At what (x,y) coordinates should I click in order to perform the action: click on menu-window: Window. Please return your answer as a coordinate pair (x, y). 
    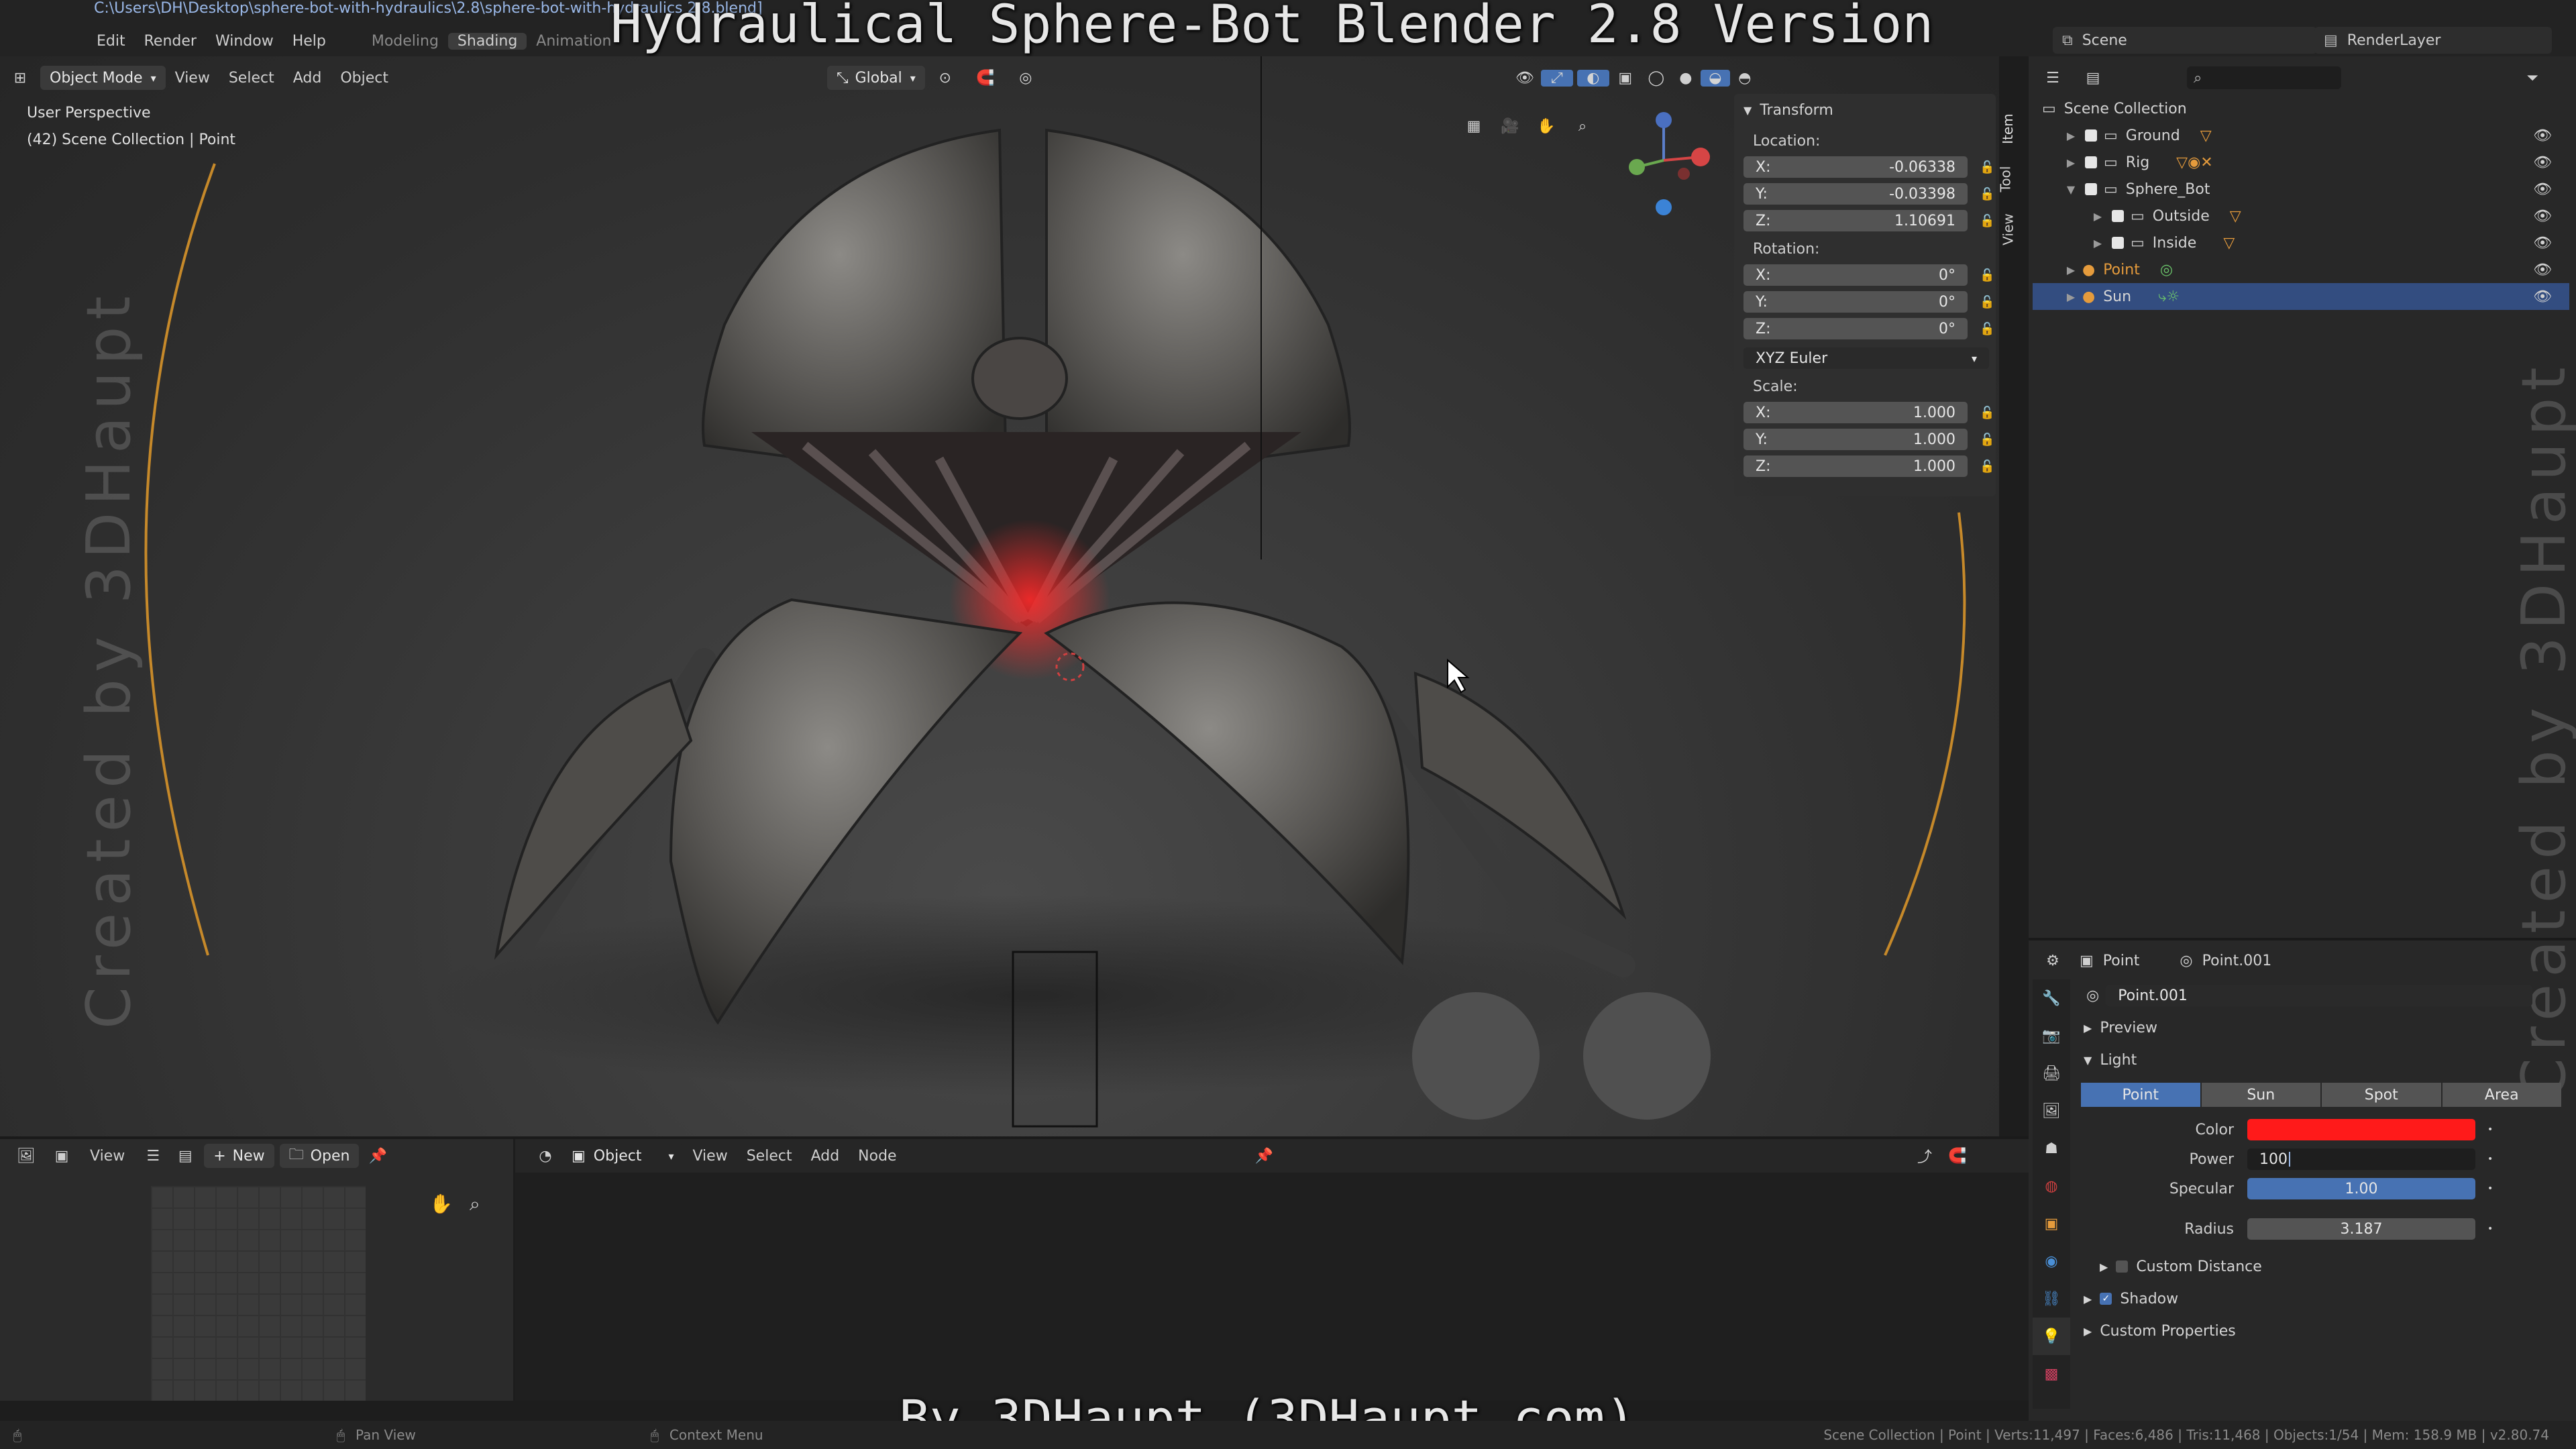
    Looking at the image, I should click on (244, 41).